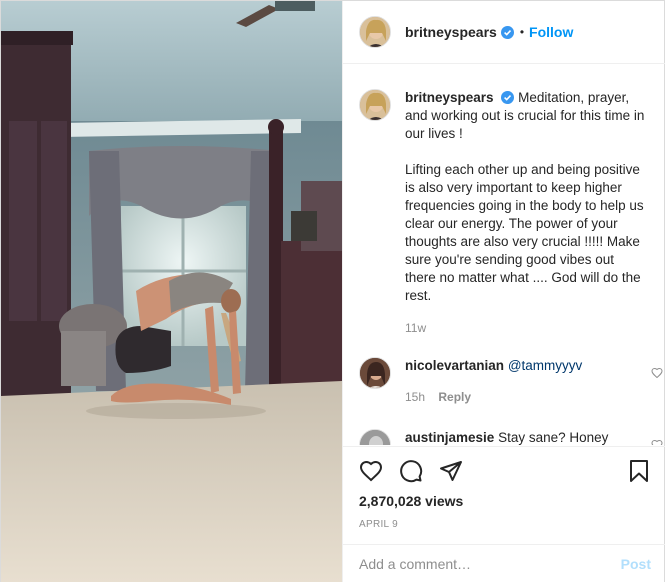 The height and width of the screenshot is (582, 665). I want to click on avatar-image, so click(375, 32).